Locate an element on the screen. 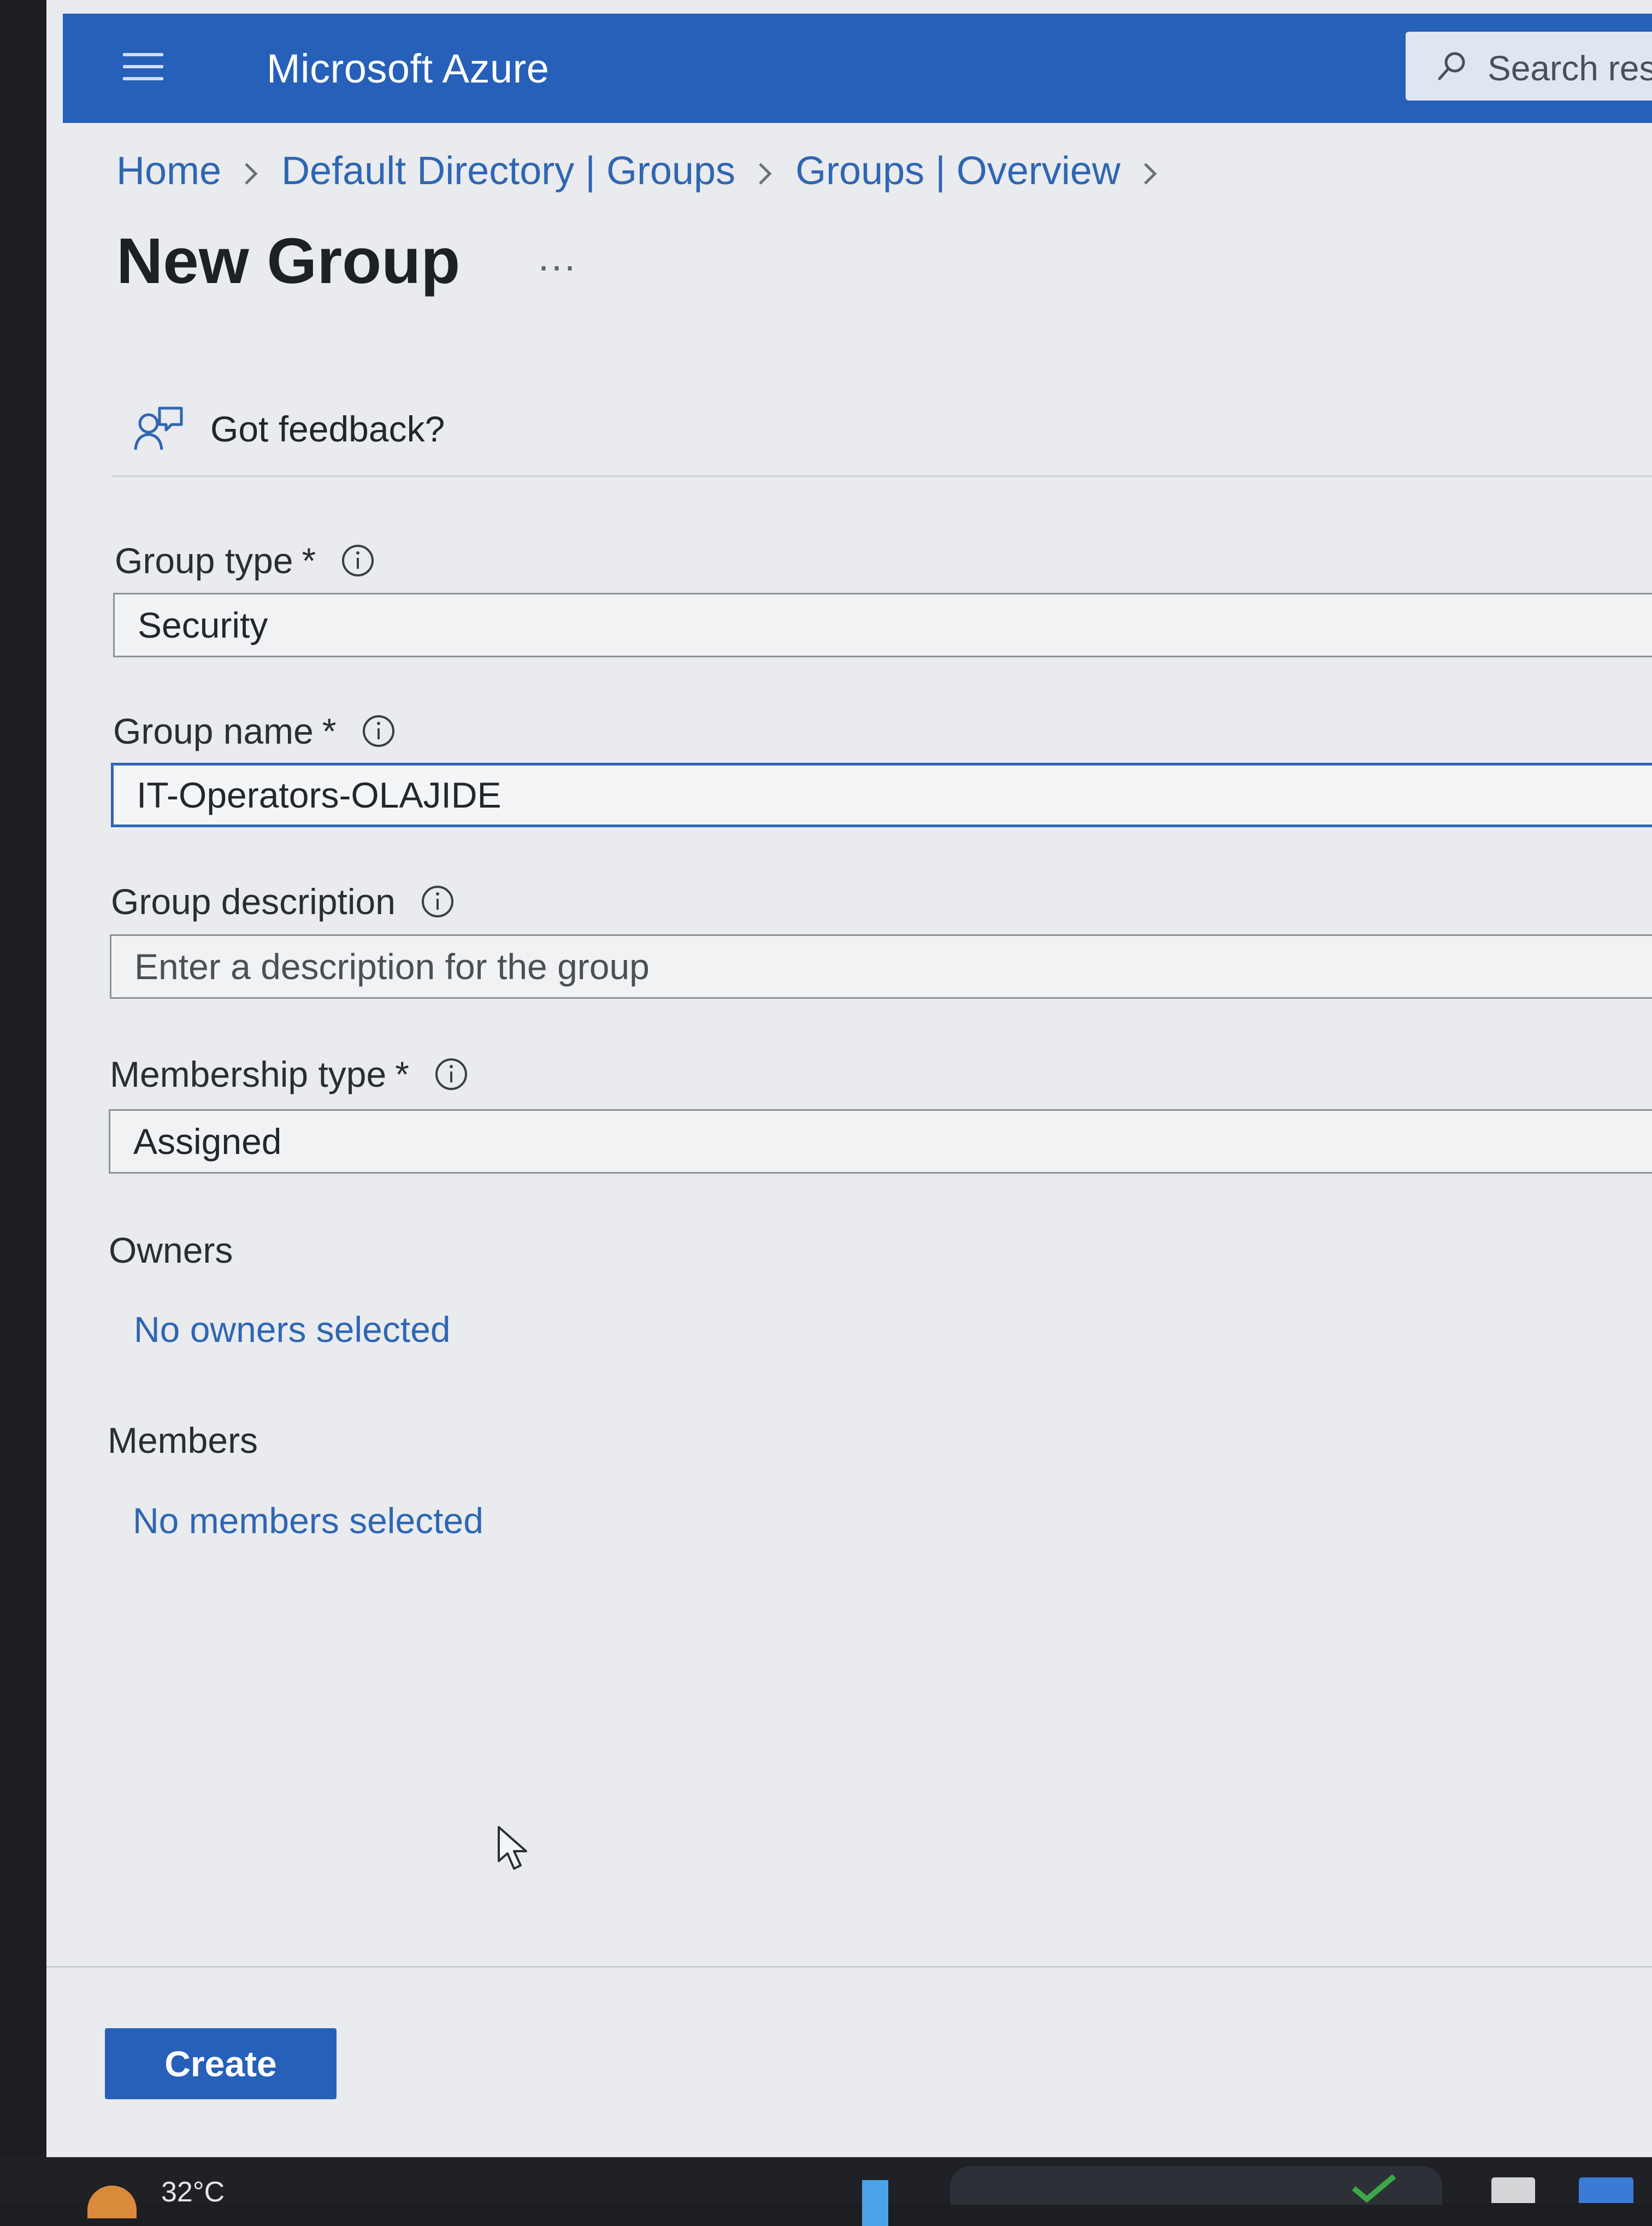  portal-brand: Microsoft Azure is located at coordinates (408, 68).